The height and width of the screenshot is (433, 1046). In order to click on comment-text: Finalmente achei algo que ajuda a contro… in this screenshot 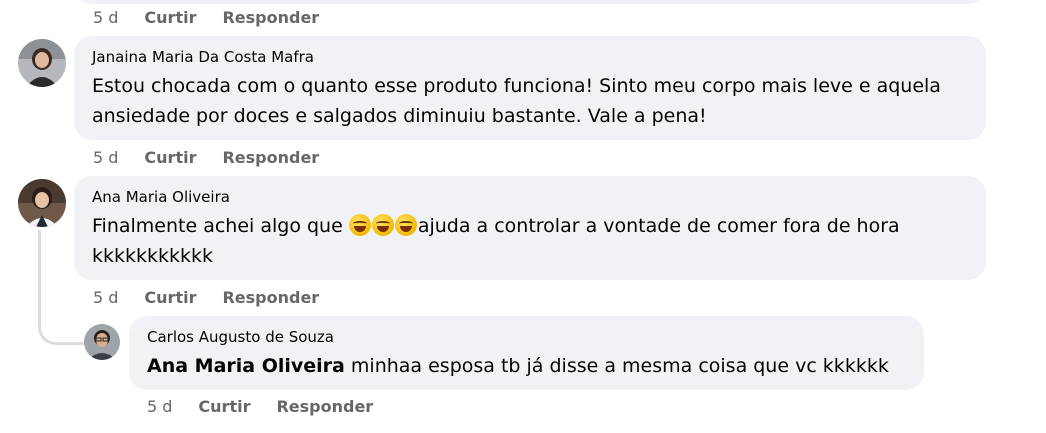, I will do `click(496, 240)`.